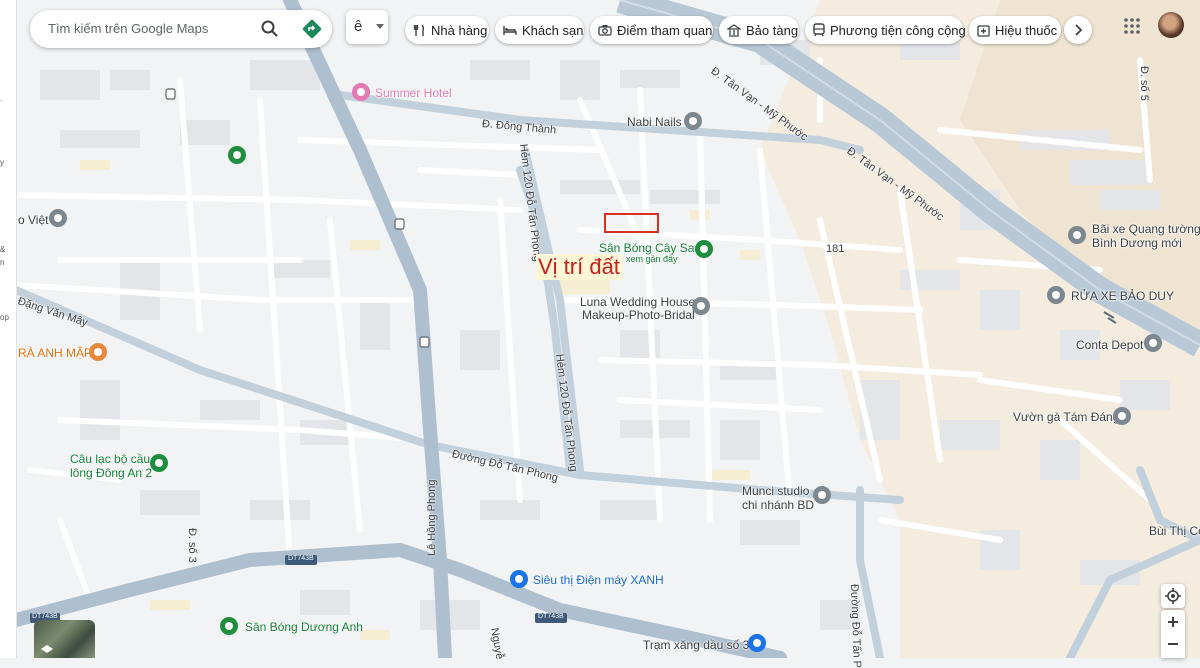  I want to click on chevron-down-icon, so click(380, 26).